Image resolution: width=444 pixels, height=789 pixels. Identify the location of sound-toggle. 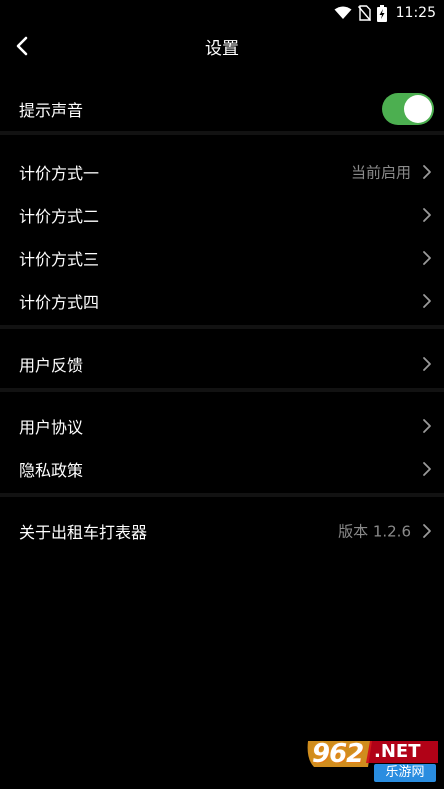
(408, 109).